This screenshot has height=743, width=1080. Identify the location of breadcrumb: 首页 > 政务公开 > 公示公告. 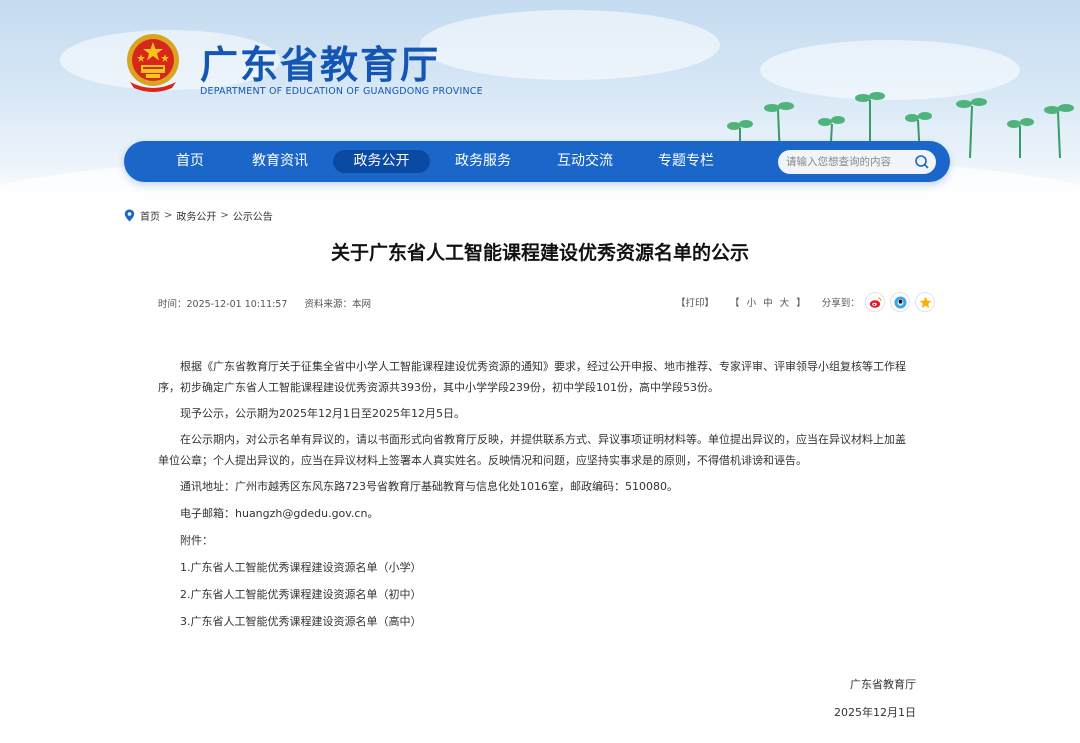
(198, 215).